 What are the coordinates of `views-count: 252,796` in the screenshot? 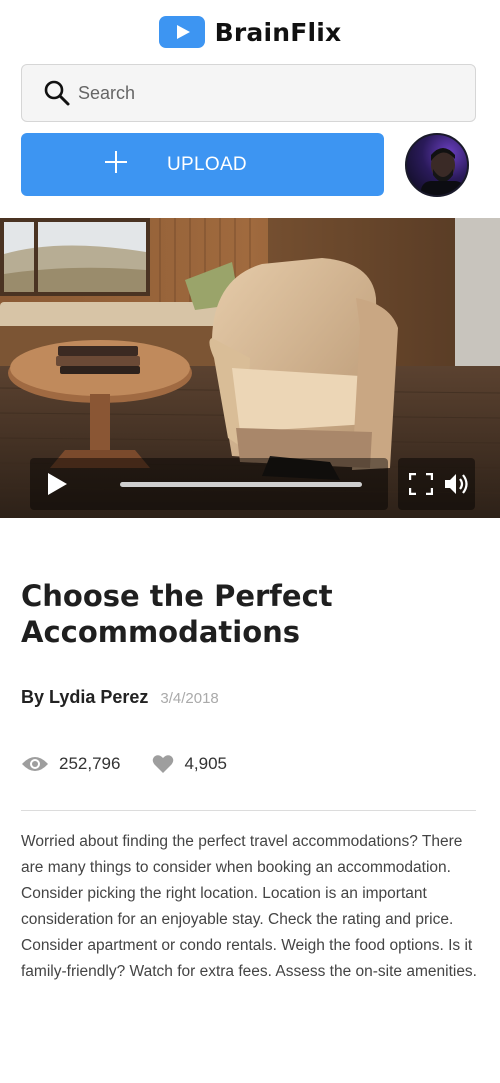 It's located at (90, 763).